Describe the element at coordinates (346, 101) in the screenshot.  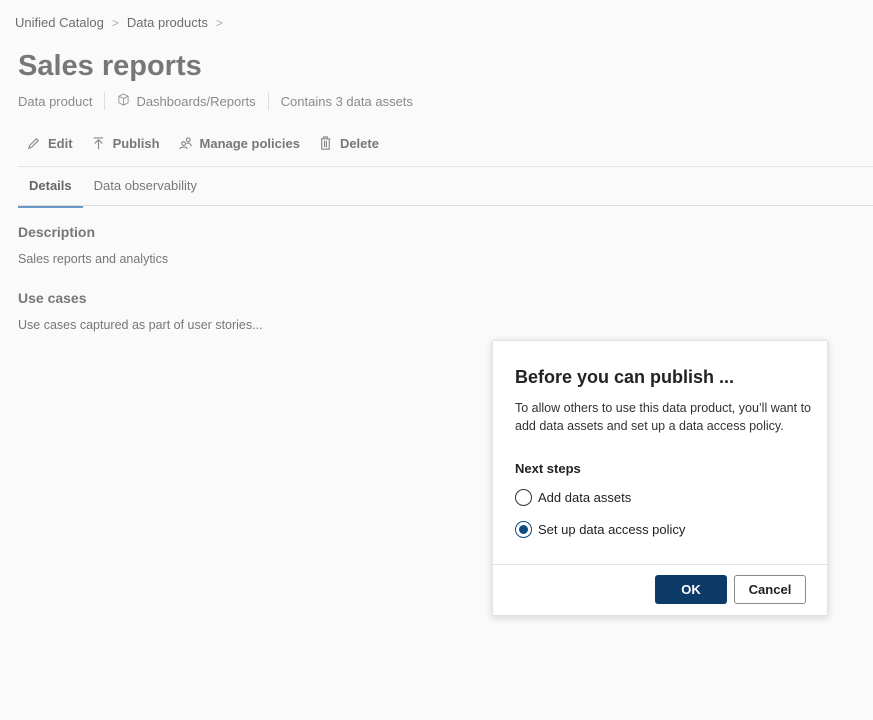
I see `meta-assets: Contains 3 data assets` at that location.